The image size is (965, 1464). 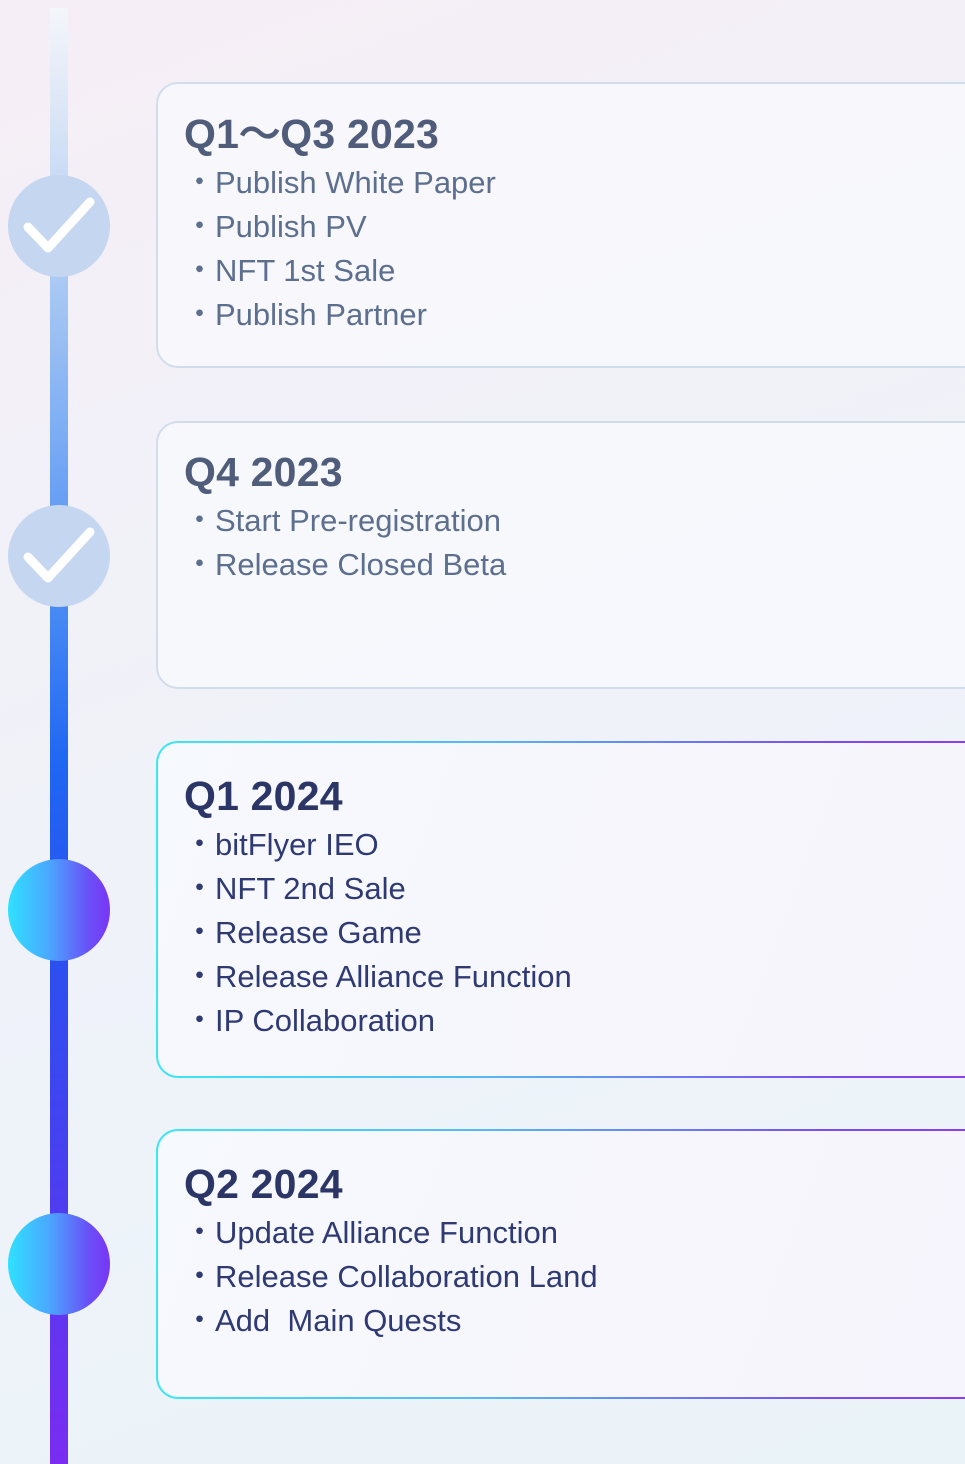 What do you see at coordinates (574, 1321) in the screenshot?
I see `milestone-item: Add Main Quests` at bounding box center [574, 1321].